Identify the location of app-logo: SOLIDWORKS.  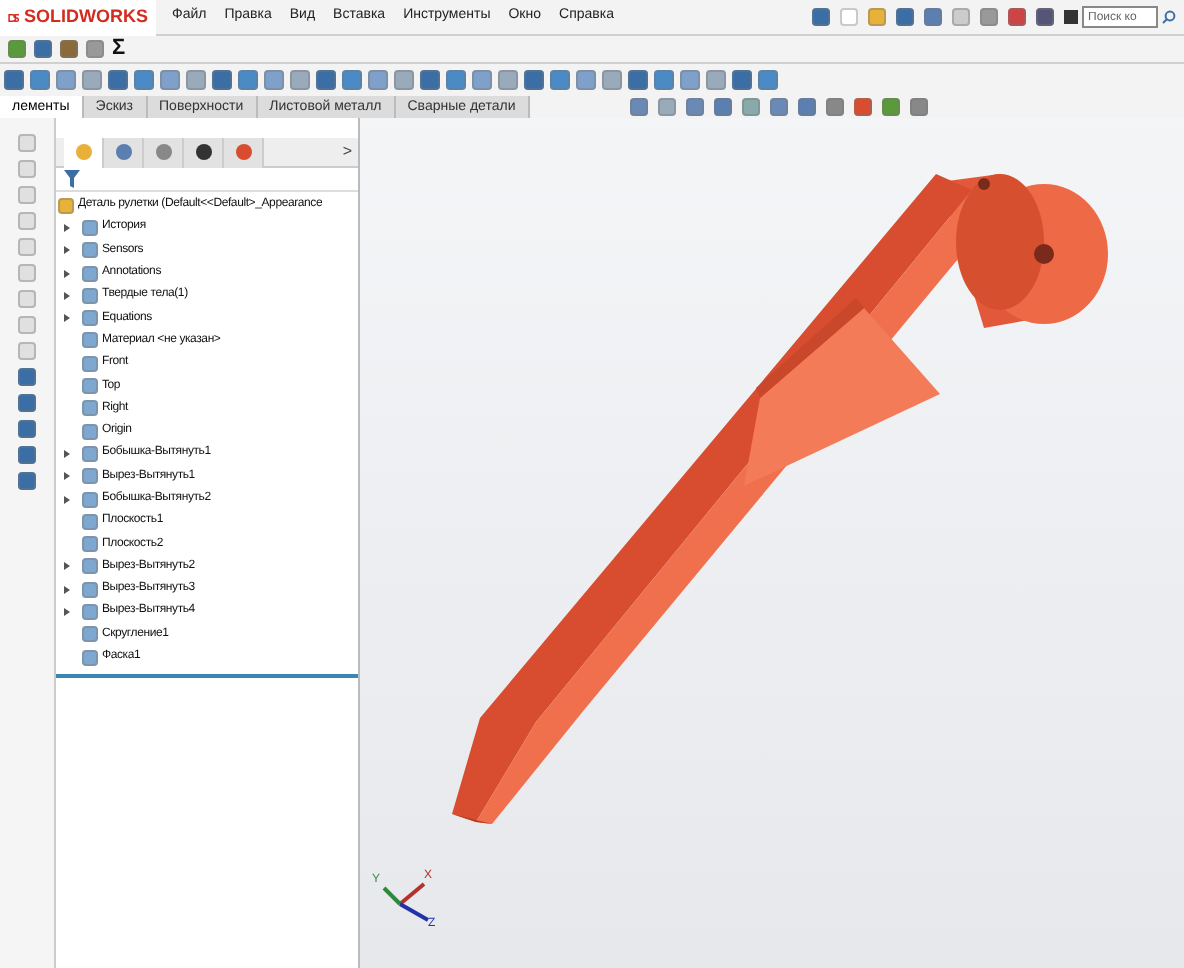
(78, 17).